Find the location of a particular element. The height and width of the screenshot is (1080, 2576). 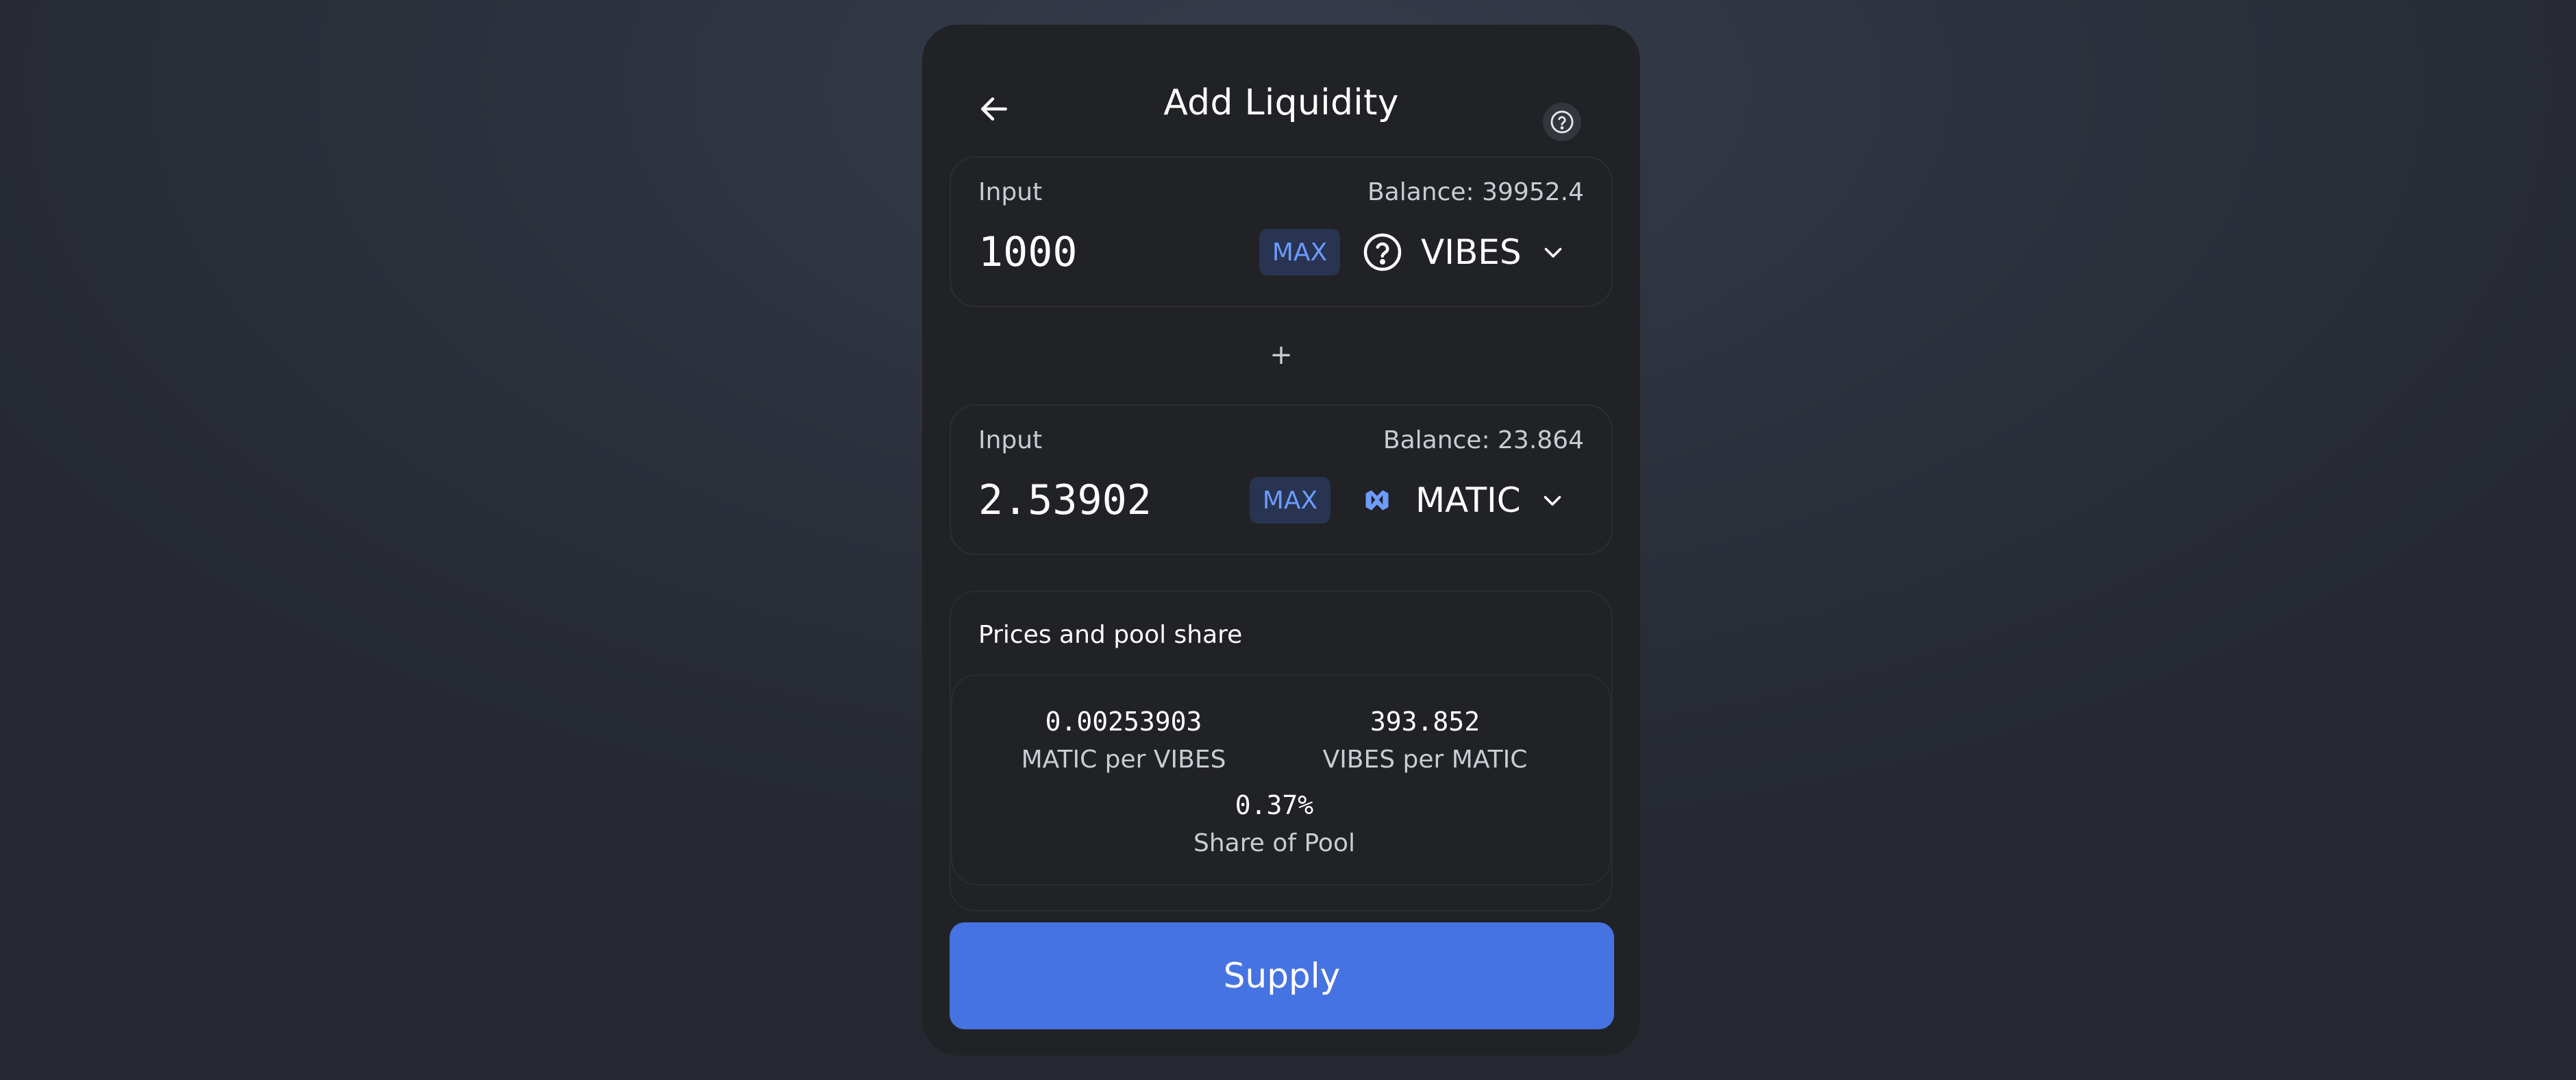

balance-text: Balance: 39952.4 is located at coordinates (1475, 192).